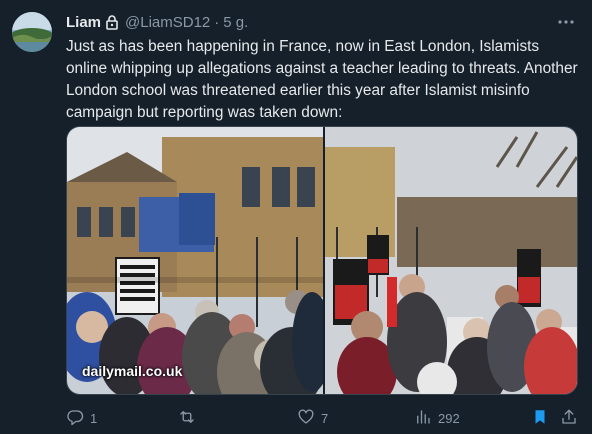 The image size is (592, 434). Describe the element at coordinates (112, 22) in the screenshot. I see `lock-icon` at that location.